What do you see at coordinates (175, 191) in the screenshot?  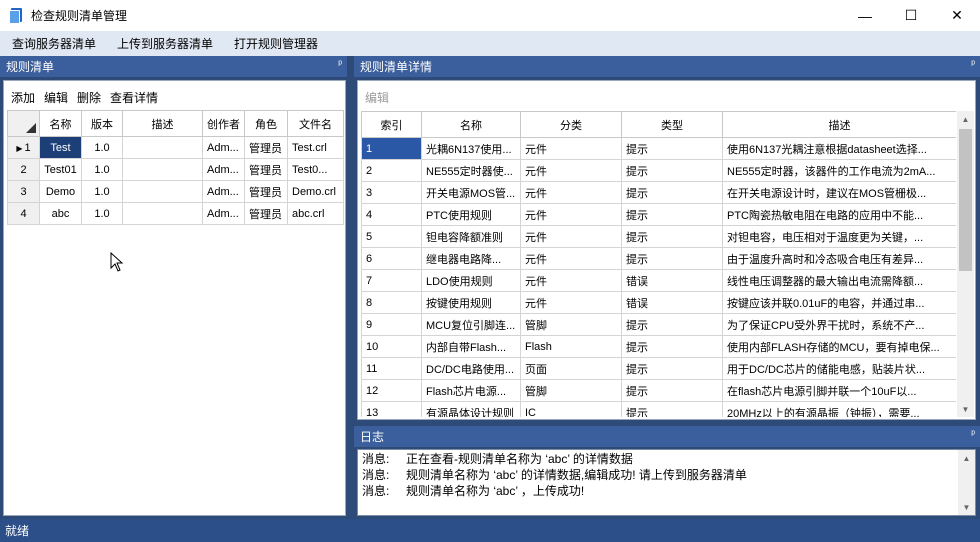 I see `table-row: 3 Demo 1.0 Adm... 管理员 Demo.crl` at bounding box center [175, 191].